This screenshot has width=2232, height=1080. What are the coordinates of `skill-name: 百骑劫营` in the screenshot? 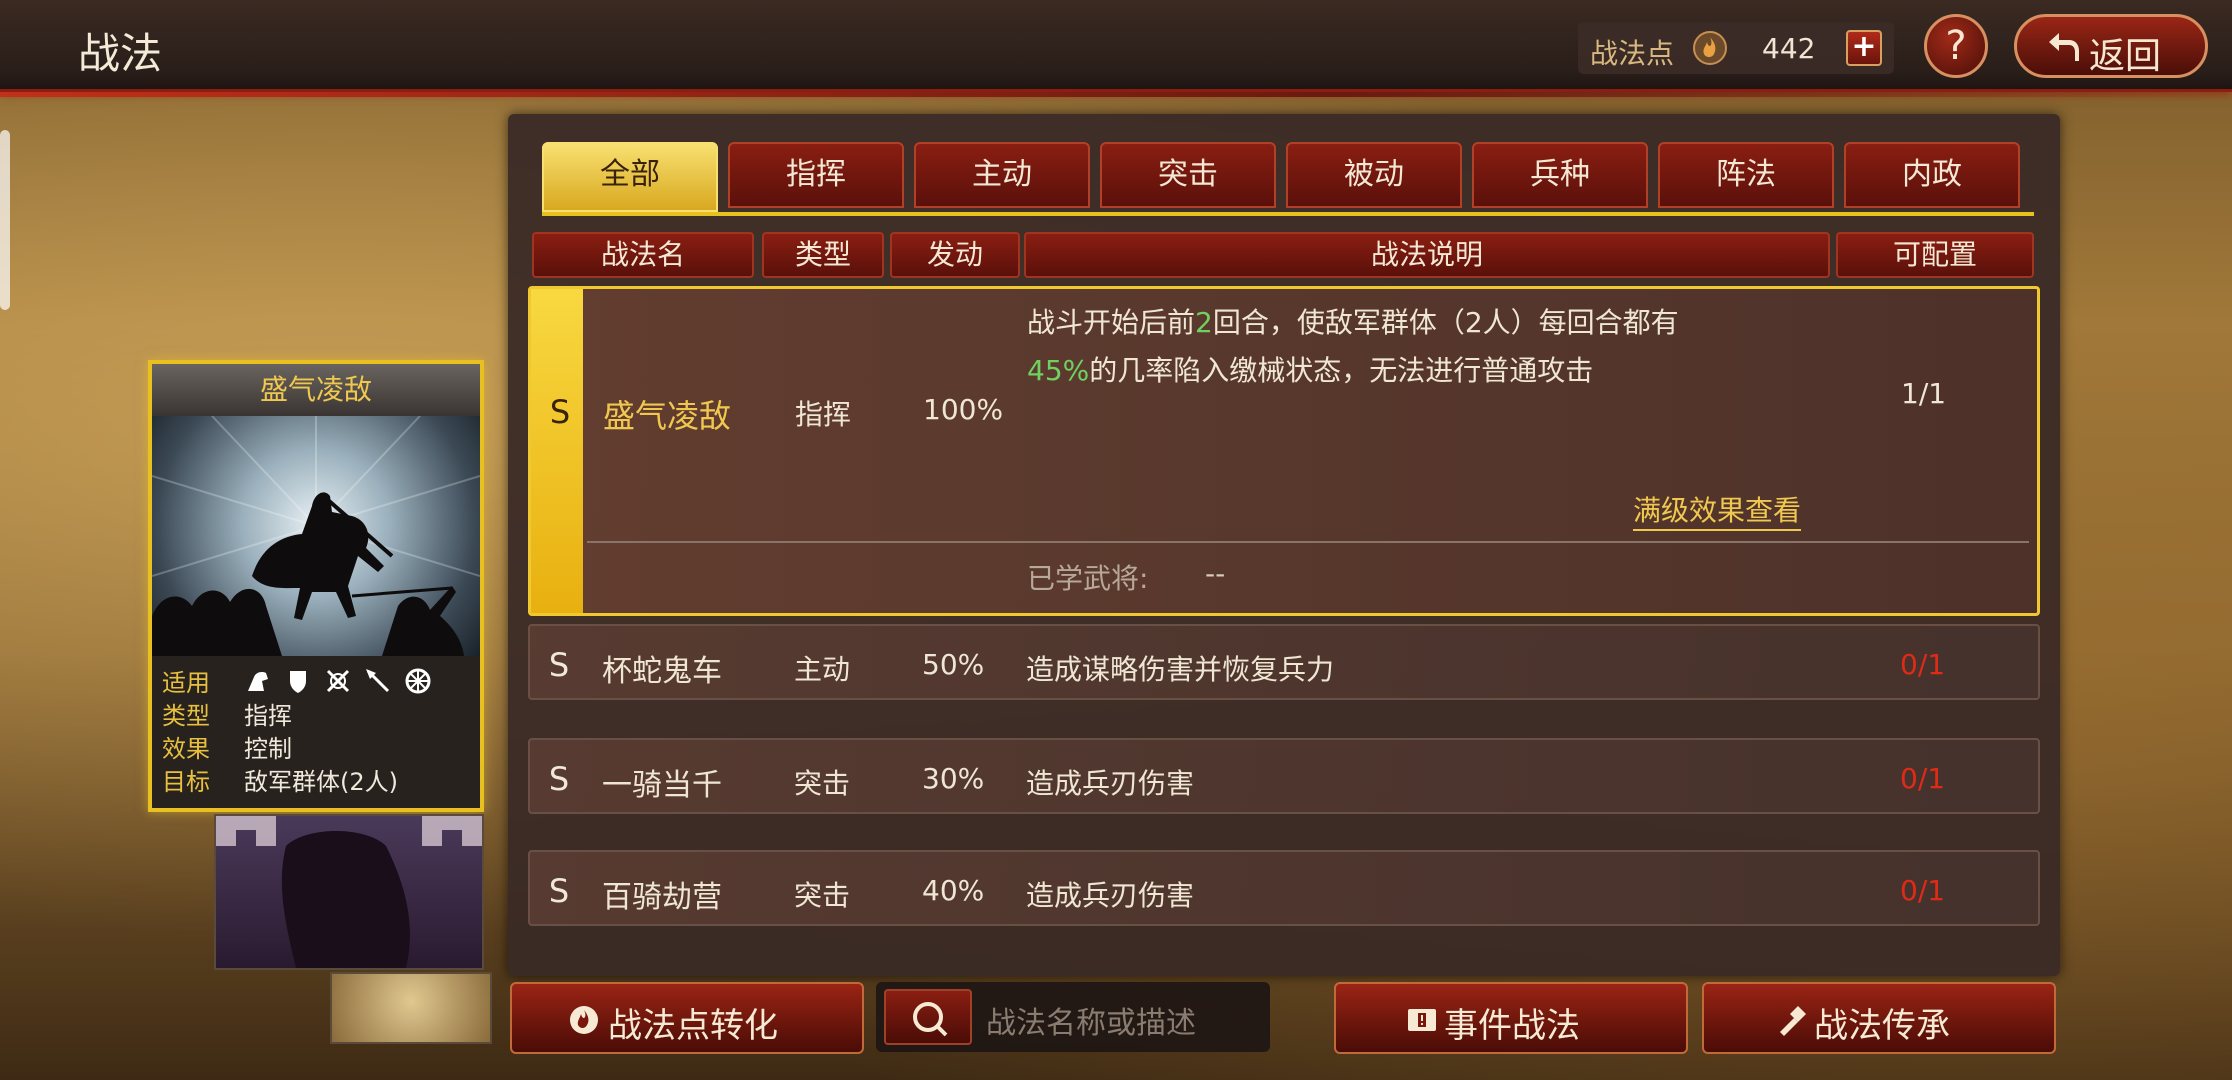 It's located at (662, 897).